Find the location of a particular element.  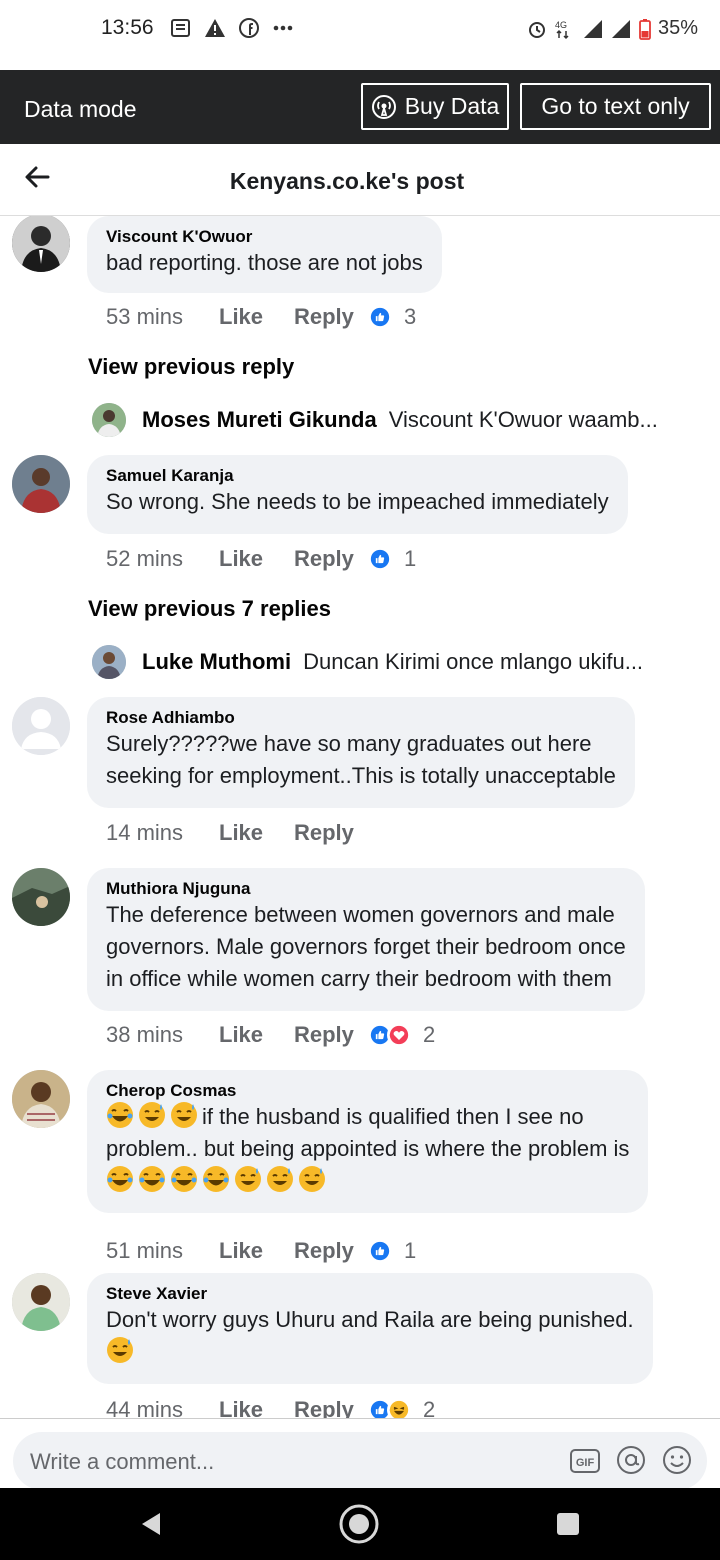

battery-percent: 35% is located at coordinates (677, 28).